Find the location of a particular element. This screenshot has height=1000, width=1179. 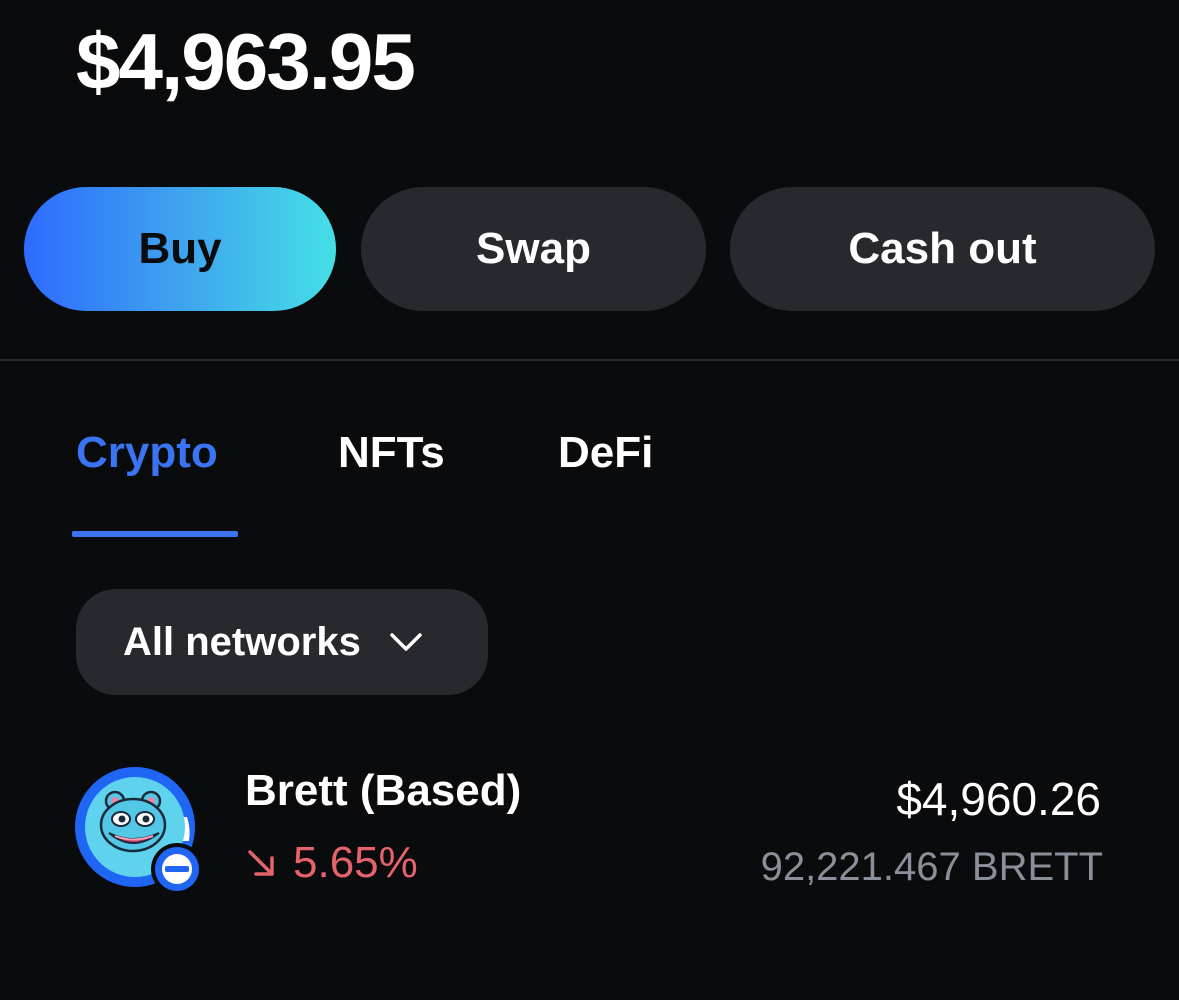

asset-name: Brett (Based) is located at coordinates (383, 790).